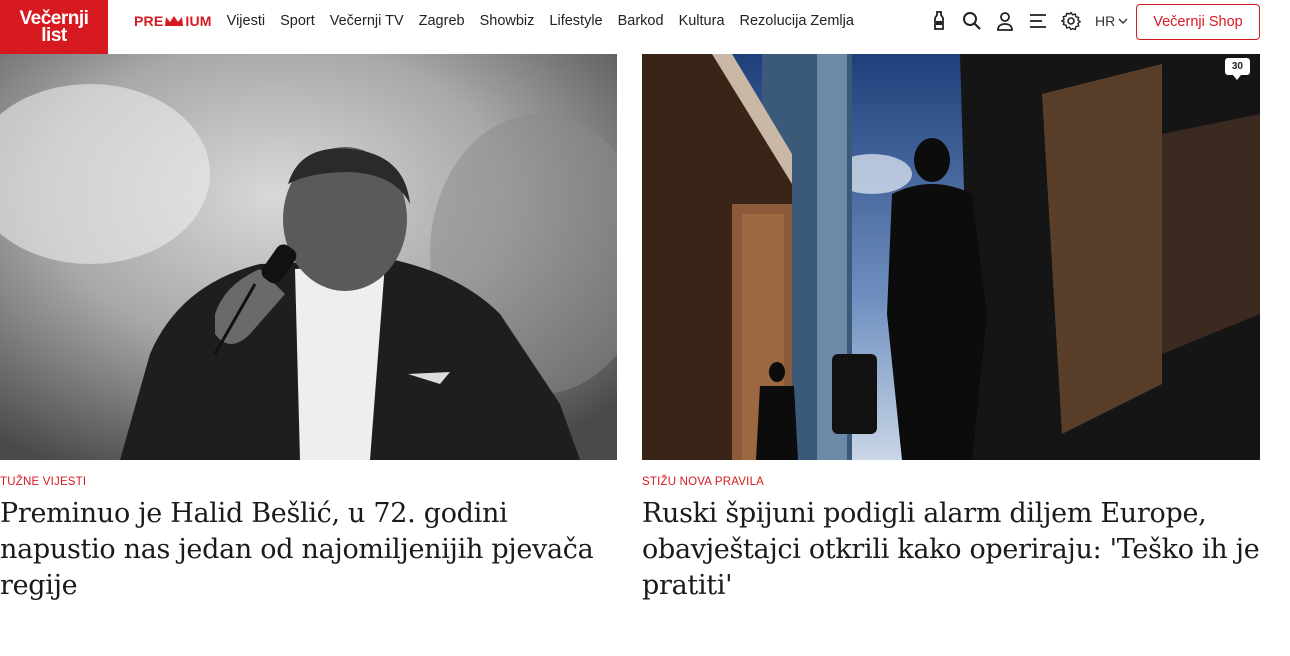 This screenshot has height=656, width=1290. What do you see at coordinates (1237, 69) in the screenshot?
I see `comment-count-badge: 30` at bounding box center [1237, 69].